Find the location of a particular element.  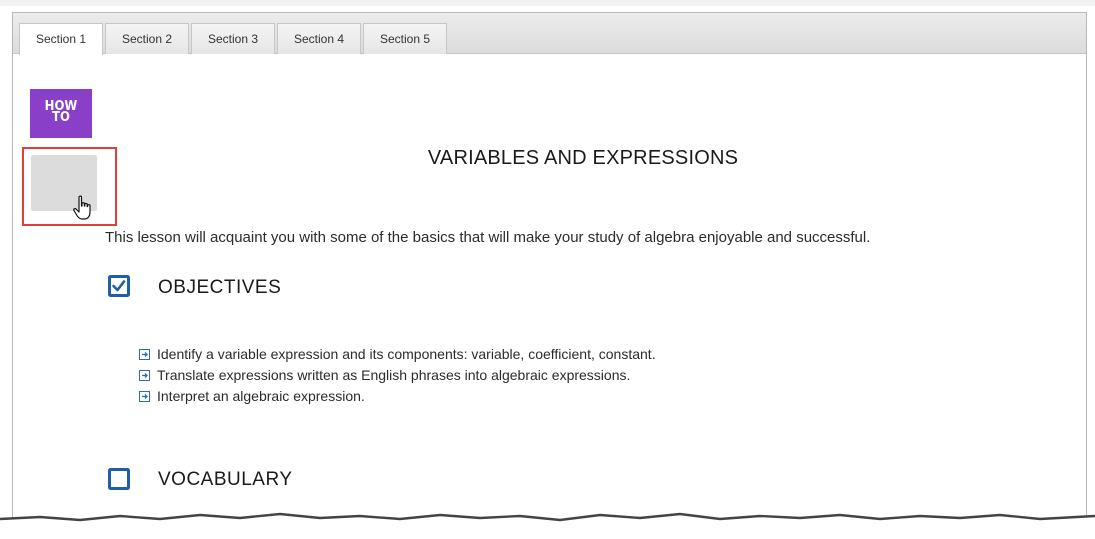

tab-section-2: Section 2 is located at coordinates (147, 38).